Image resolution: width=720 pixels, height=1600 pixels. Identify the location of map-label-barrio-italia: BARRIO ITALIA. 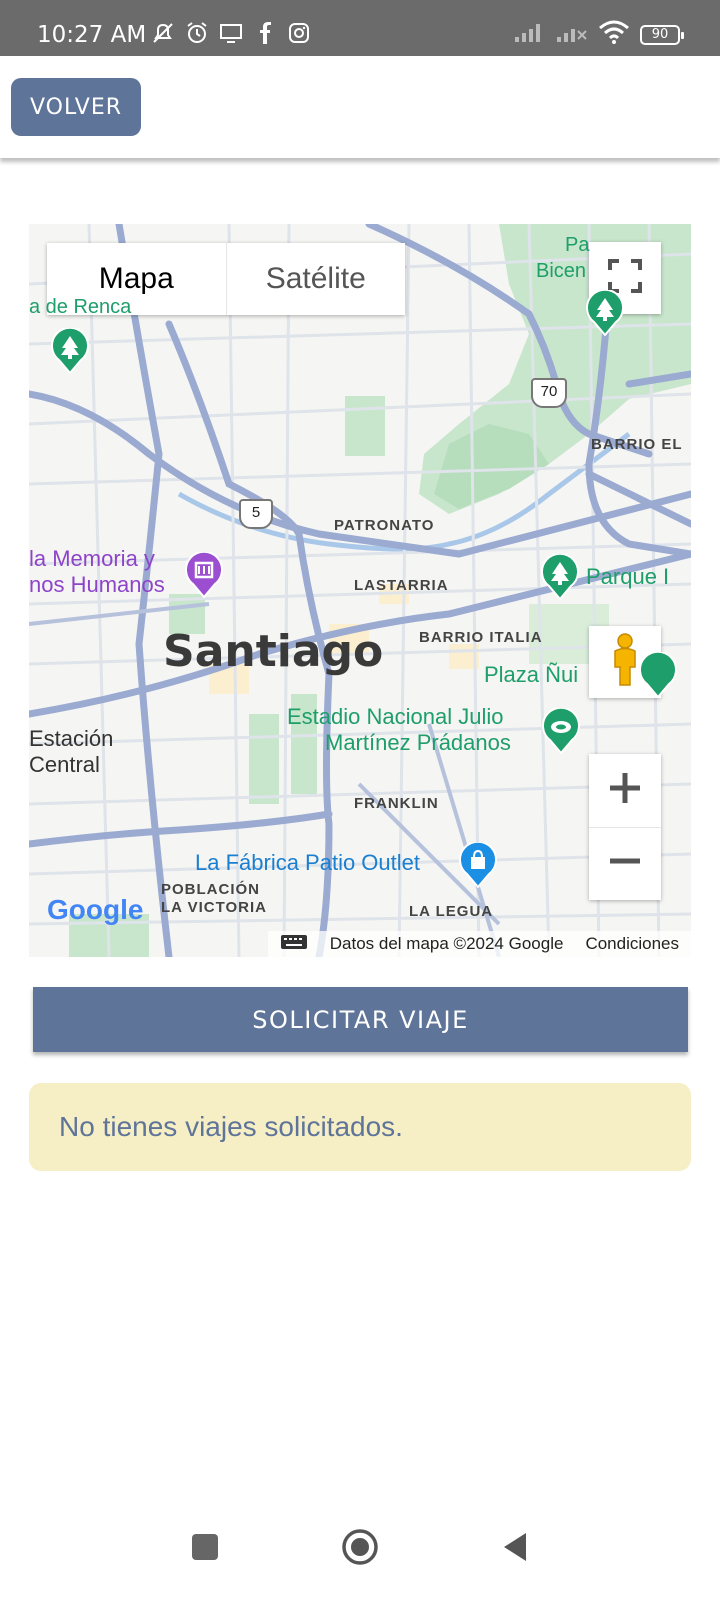
(481, 637).